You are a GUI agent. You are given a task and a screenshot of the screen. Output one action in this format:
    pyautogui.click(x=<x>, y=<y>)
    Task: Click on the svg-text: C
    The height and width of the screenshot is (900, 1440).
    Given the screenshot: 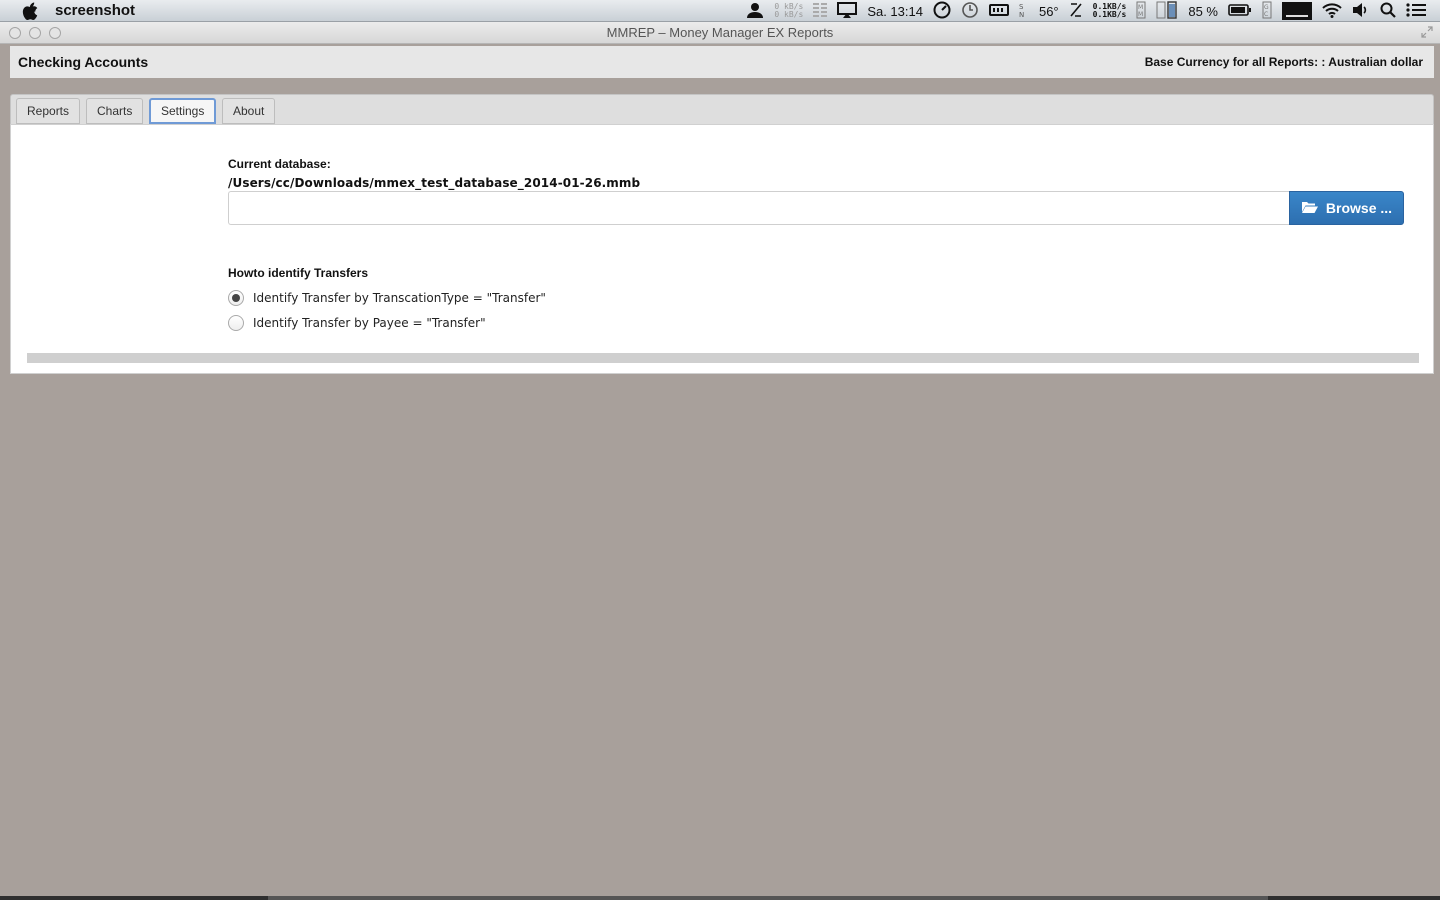 What is the action you would take?
    pyautogui.click(x=1266, y=14)
    